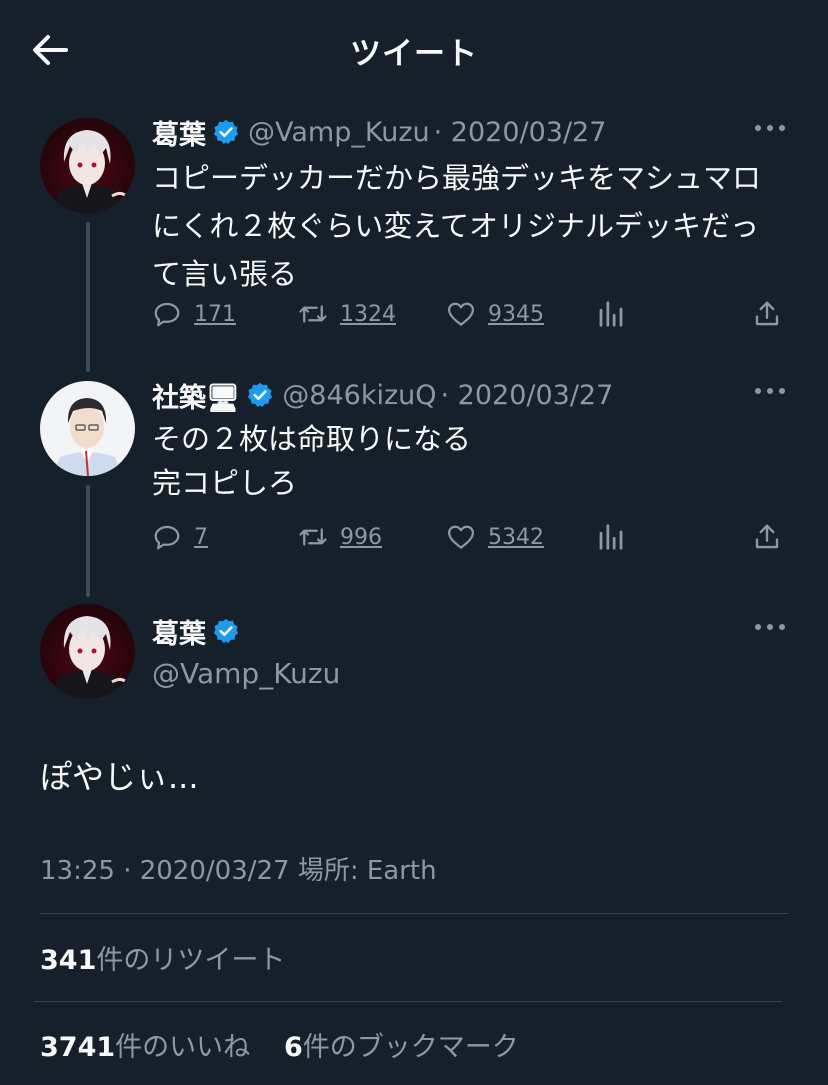 This screenshot has height=1085, width=828. What do you see at coordinates (457, 178) in the screenshot?
I see `tweet-text-line: コピーデッカーだから最強デッキをマシュマロ` at bounding box center [457, 178].